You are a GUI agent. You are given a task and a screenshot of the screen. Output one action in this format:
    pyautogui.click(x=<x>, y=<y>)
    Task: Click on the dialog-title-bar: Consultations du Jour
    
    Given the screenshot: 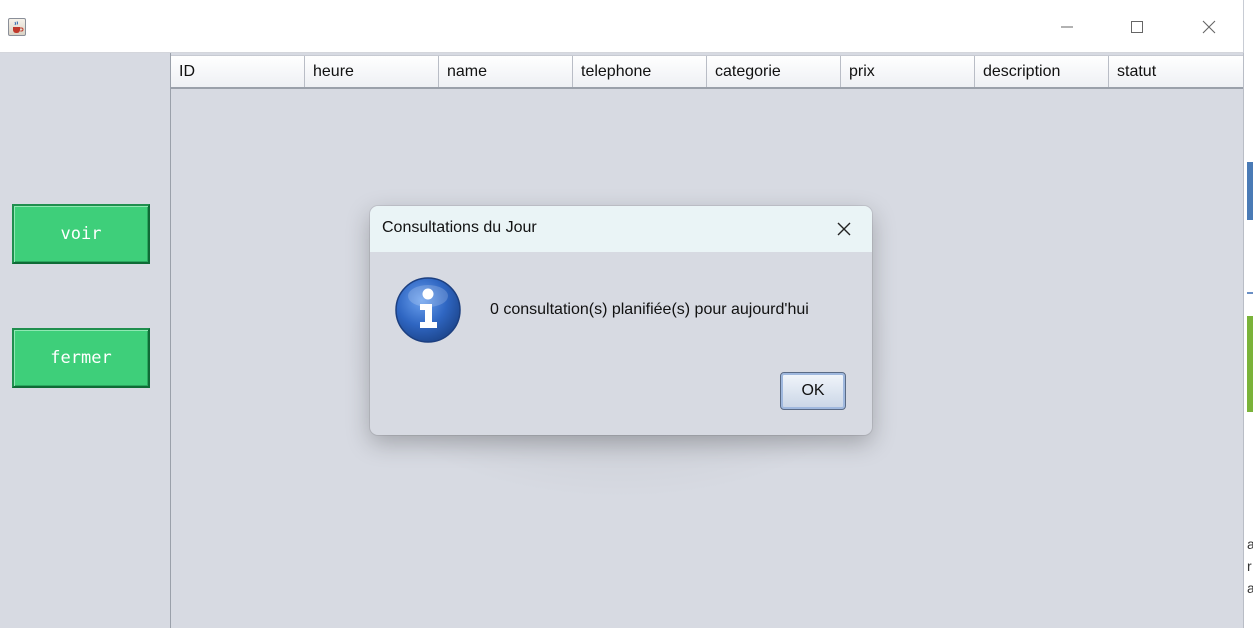 What is the action you would take?
    pyautogui.click(x=621, y=229)
    